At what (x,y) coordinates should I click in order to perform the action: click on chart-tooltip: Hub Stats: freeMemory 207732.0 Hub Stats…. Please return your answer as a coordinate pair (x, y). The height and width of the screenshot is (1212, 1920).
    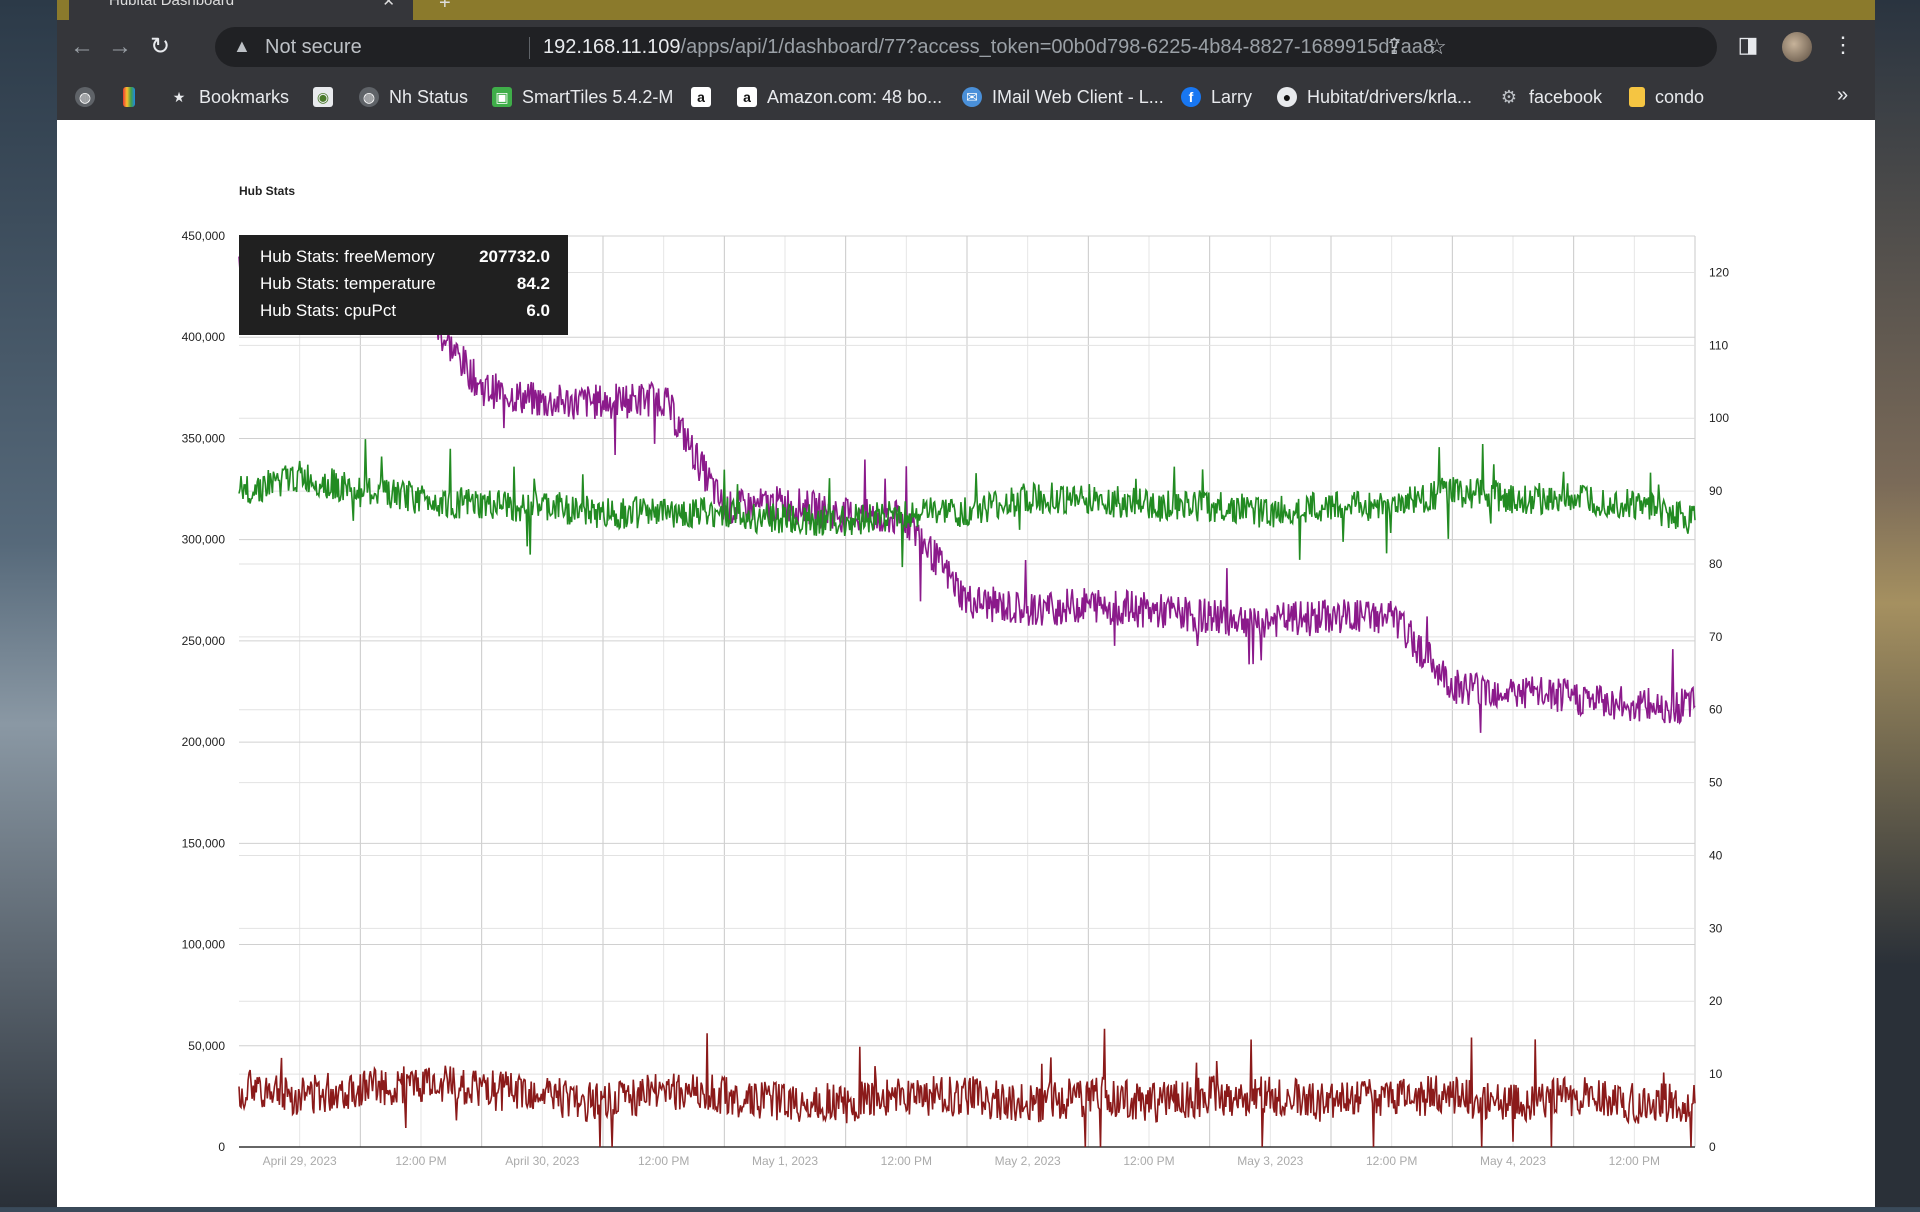
    Looking at the image, I should click on (403, 285).